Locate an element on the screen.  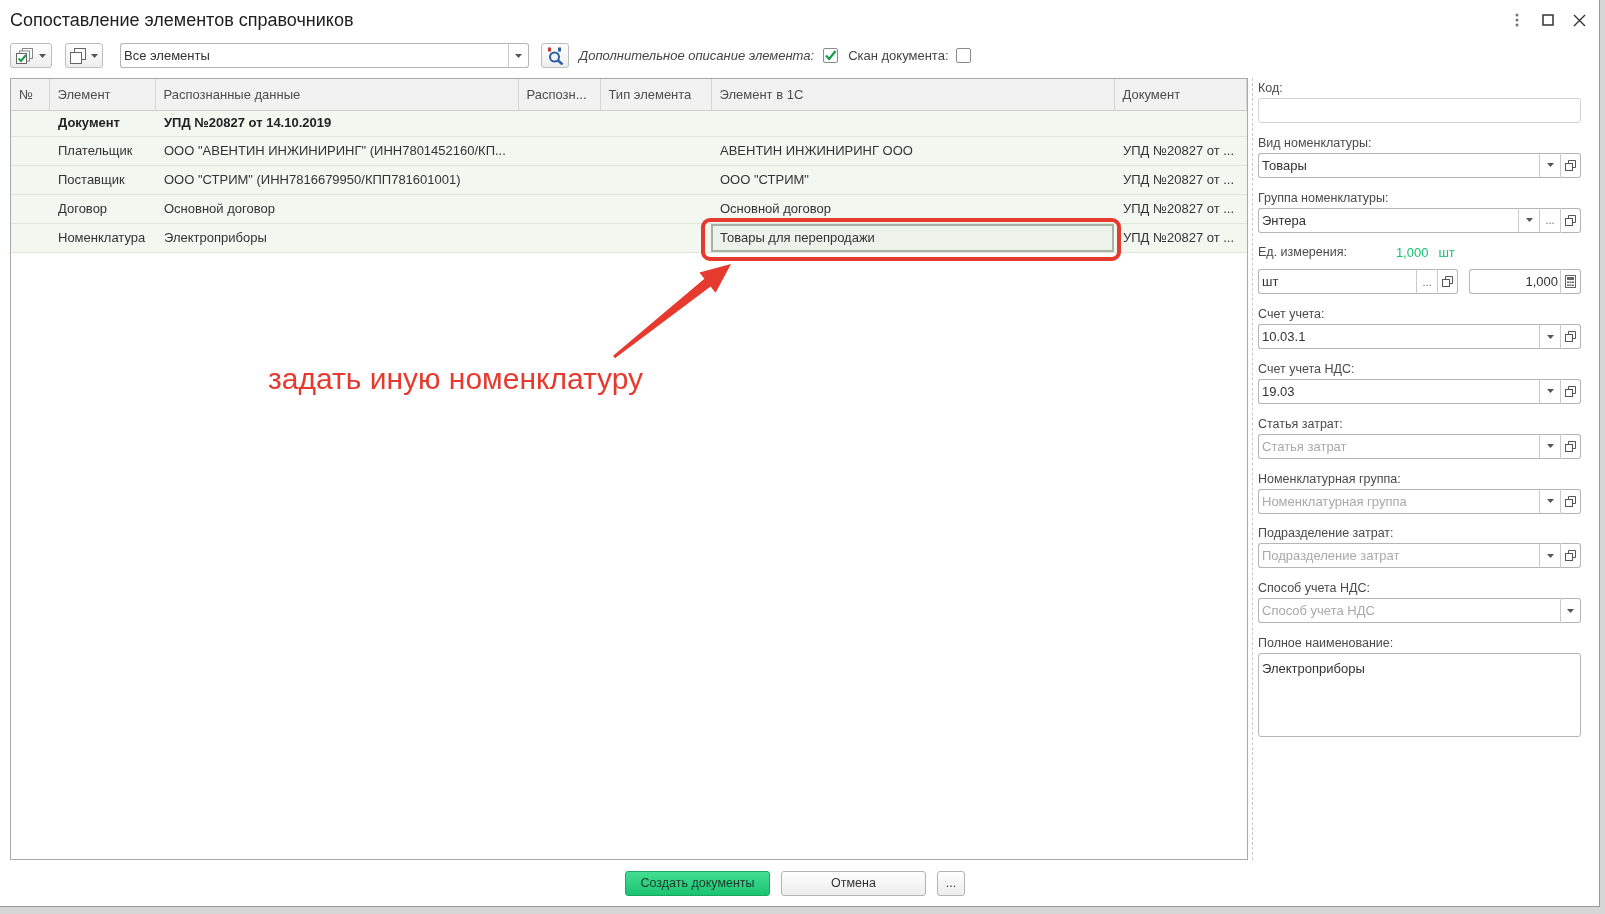
quantity-field: 1,000 is located at coordinates (1514, 282).